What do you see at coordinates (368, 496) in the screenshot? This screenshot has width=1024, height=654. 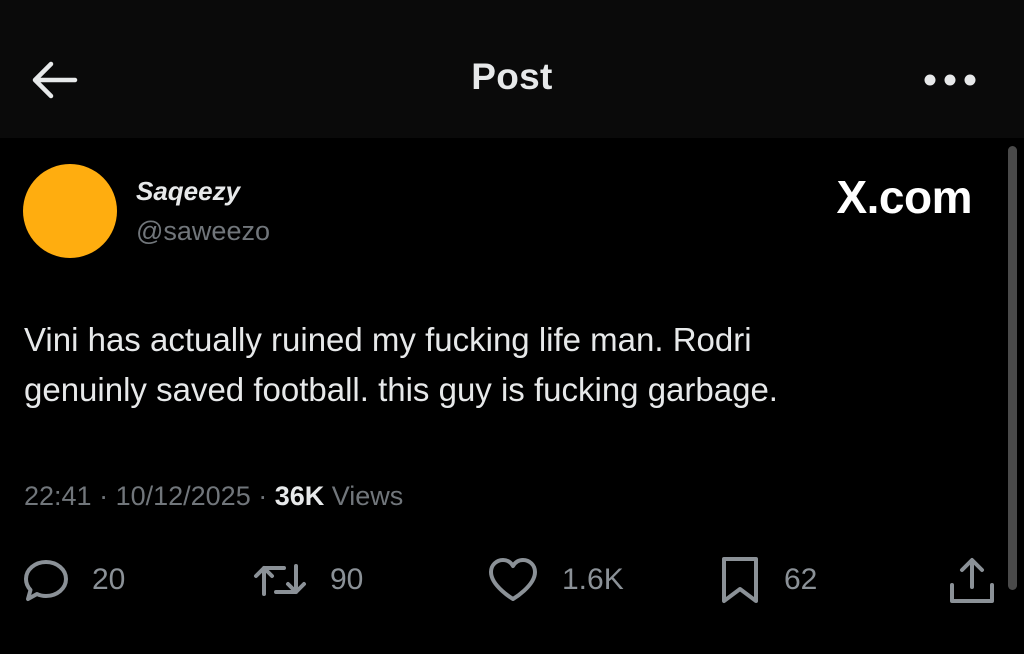 I see `views-label: Views` at bounding box center [368, 496].